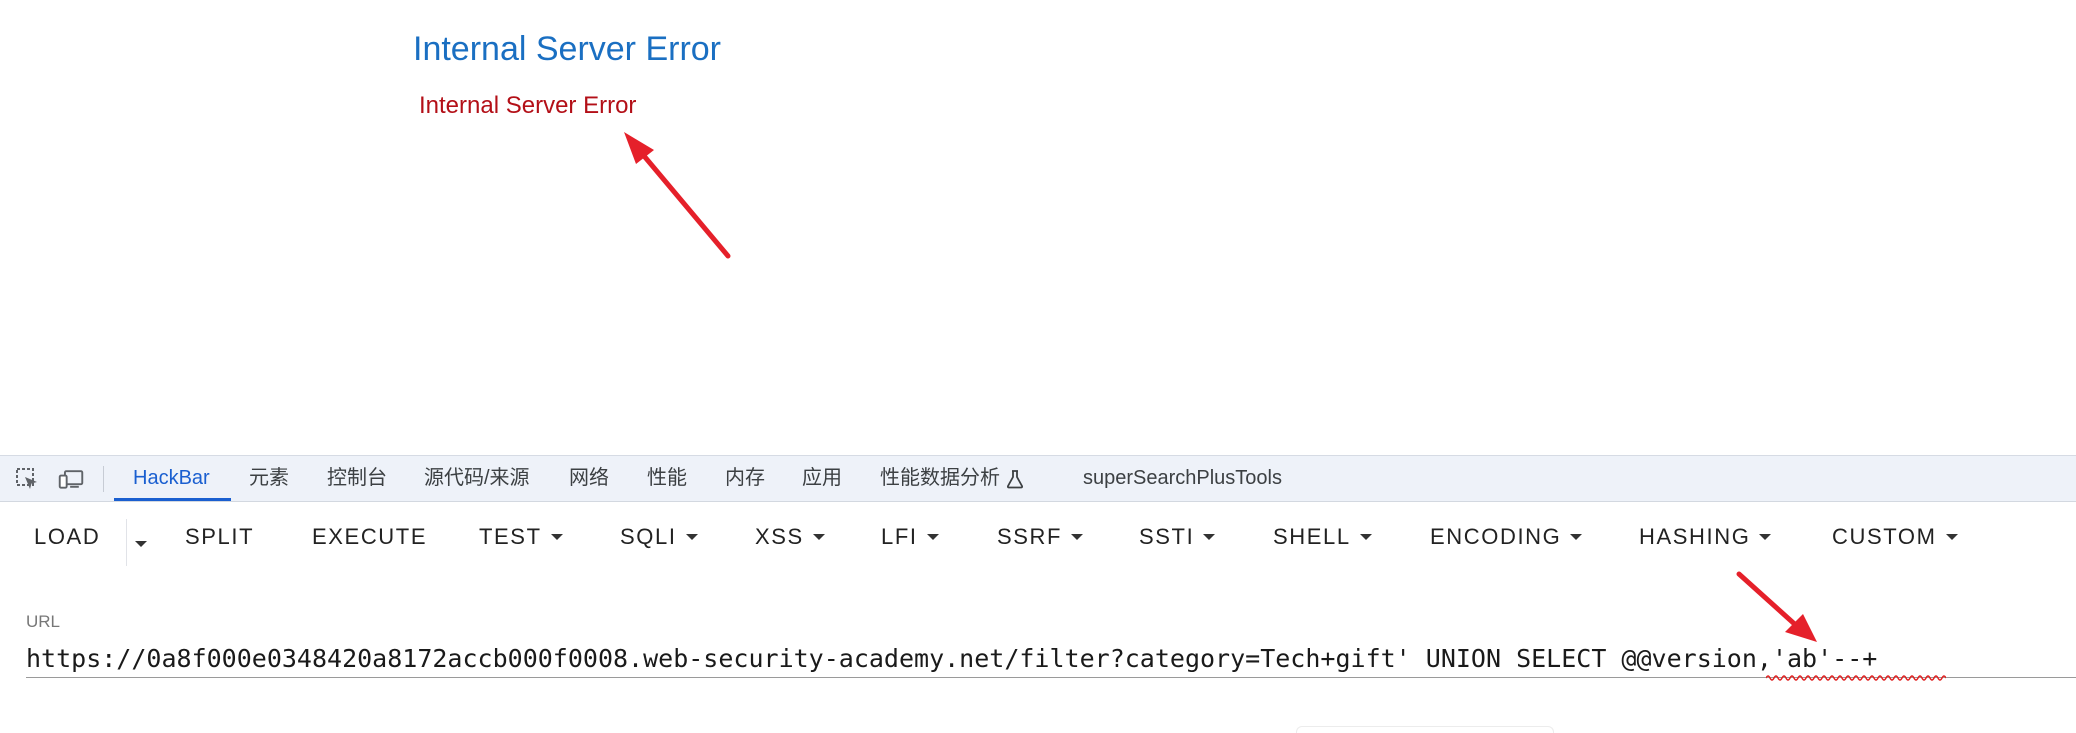 Image resolution: width=2076 pixels, height=733 pixels. I want to click on tab-sources: 源代码/来源, so click(477, 478).